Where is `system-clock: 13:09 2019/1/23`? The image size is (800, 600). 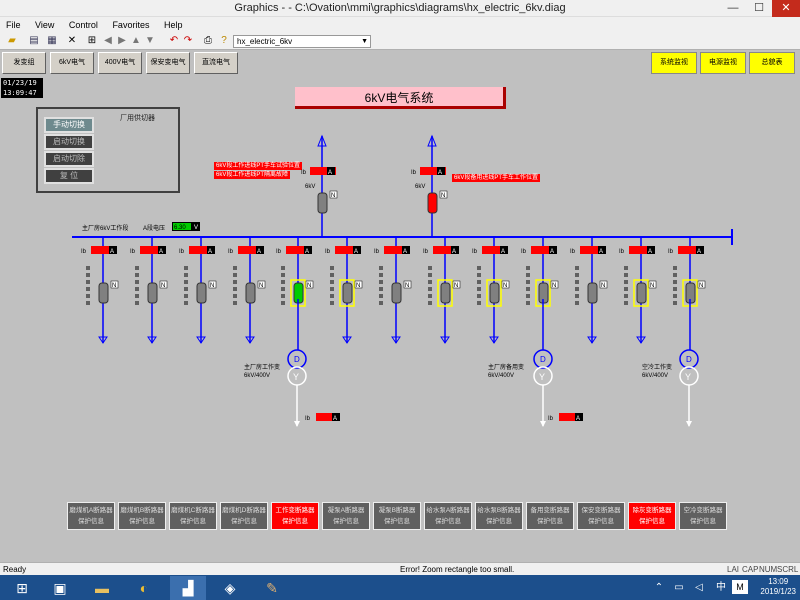
system-clock: 13:09 2019/1/23 is located at coordinates (778, 587).